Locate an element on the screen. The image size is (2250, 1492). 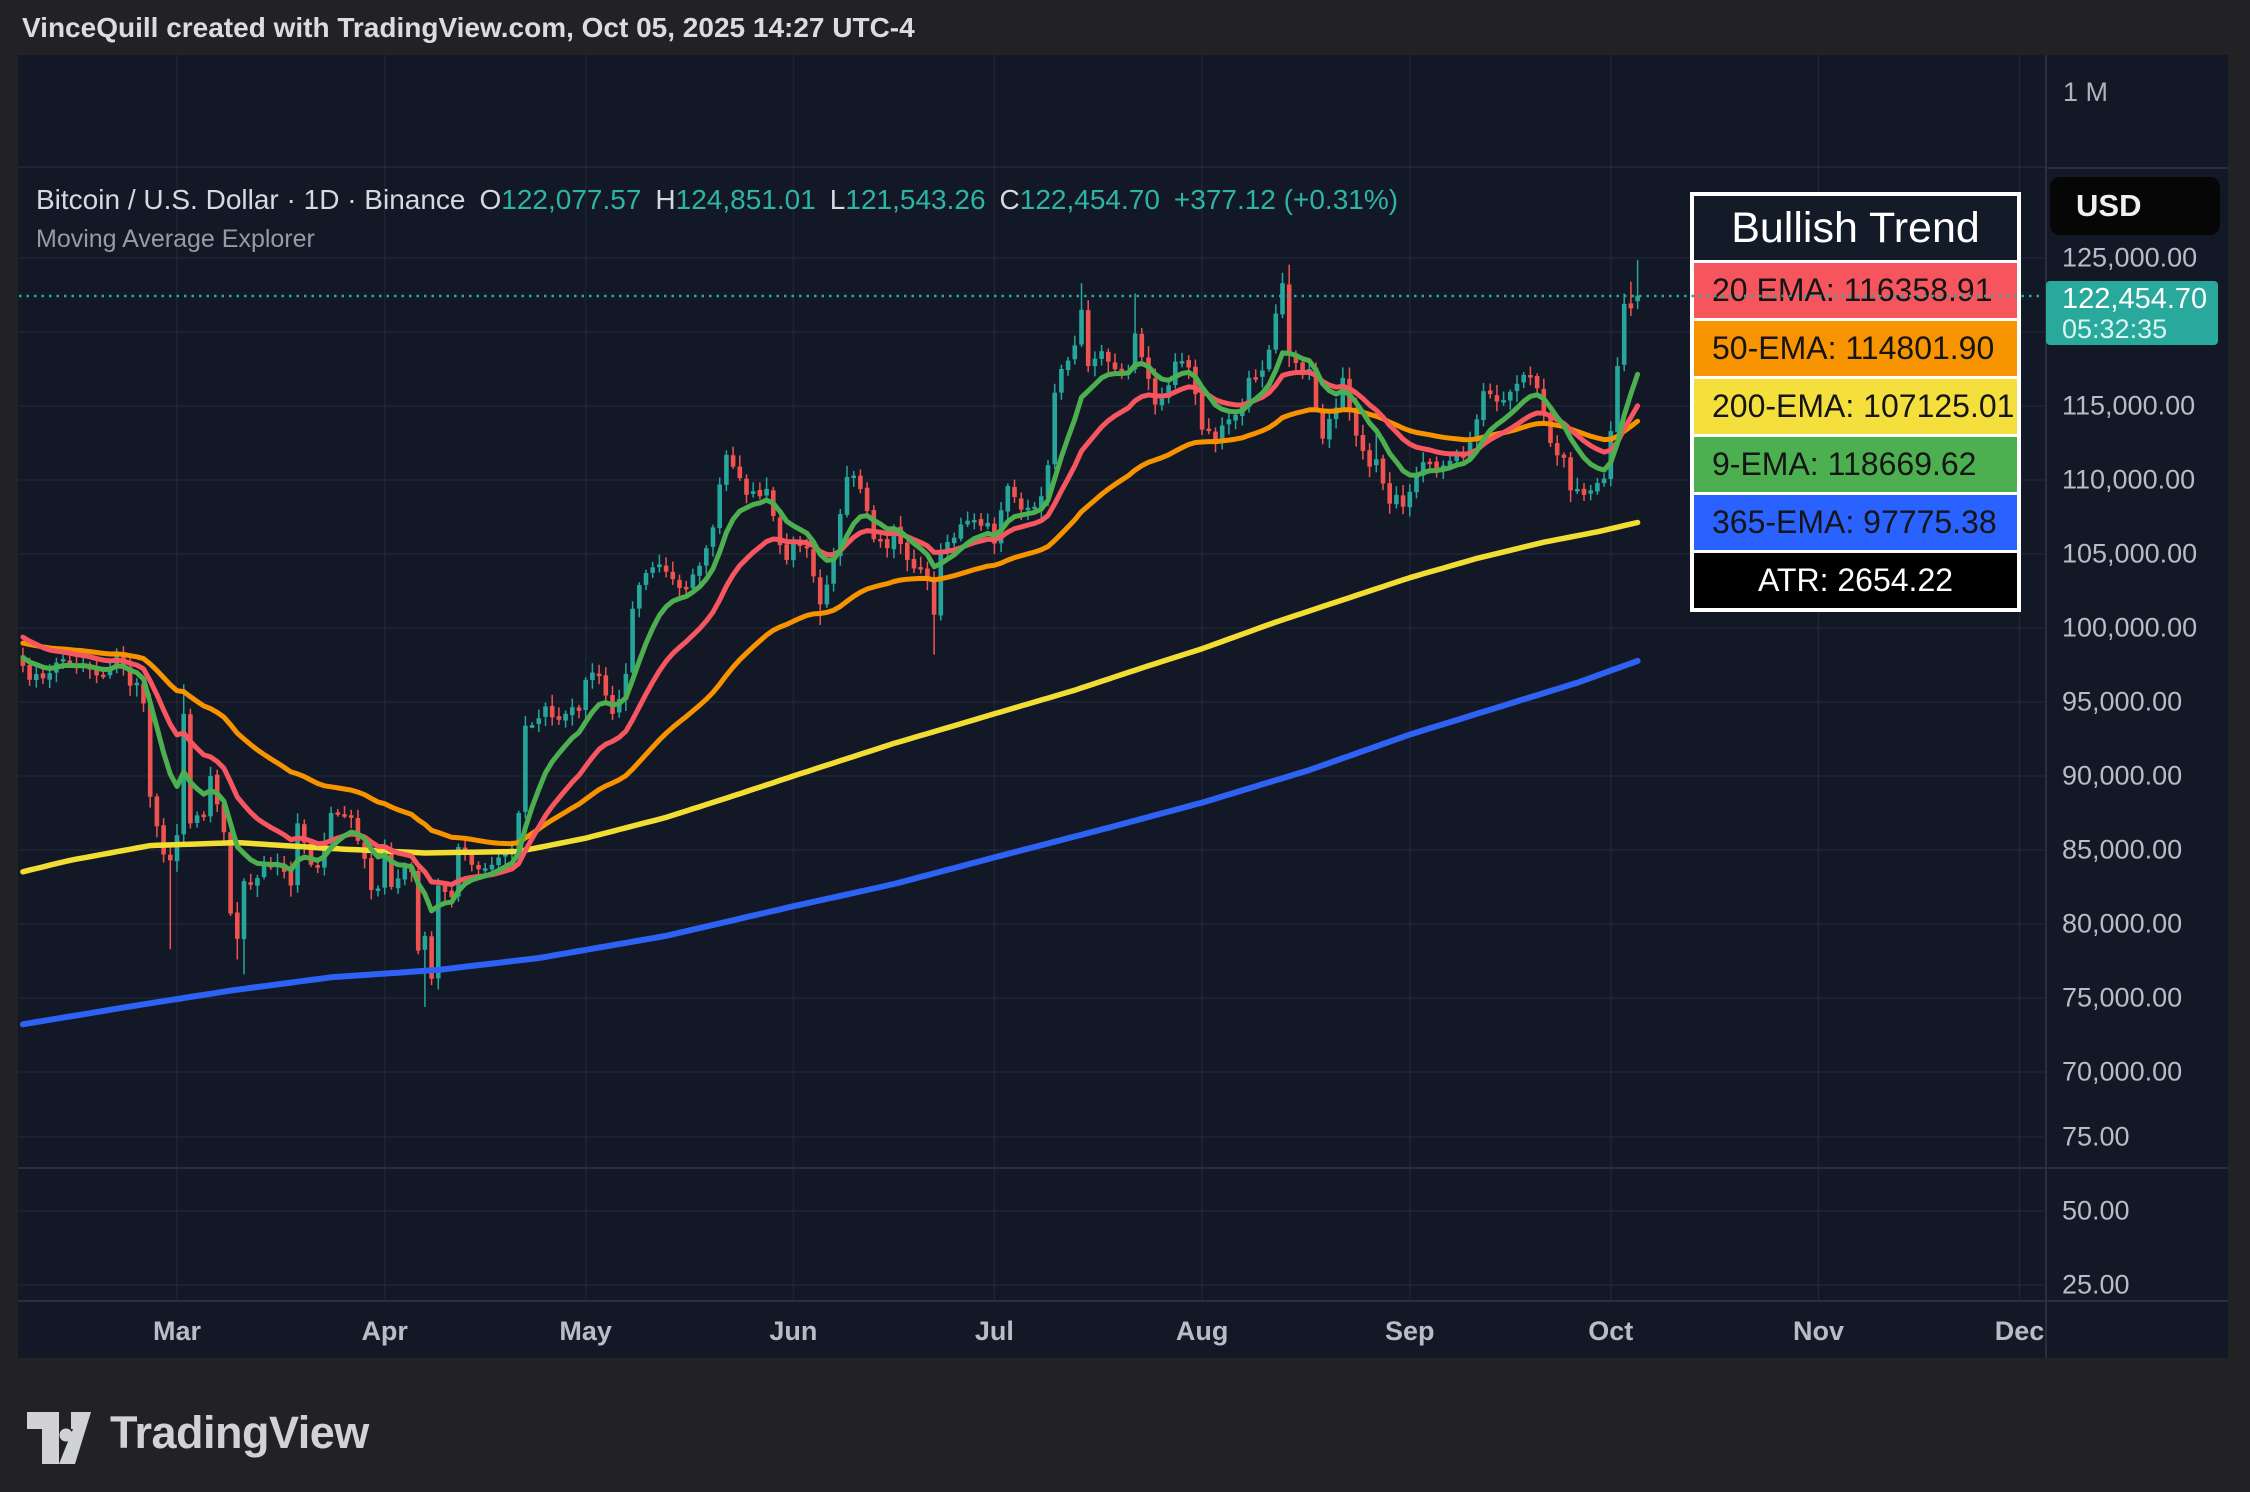
high-value: 124,851.01 is located at coordinates (745, 199).